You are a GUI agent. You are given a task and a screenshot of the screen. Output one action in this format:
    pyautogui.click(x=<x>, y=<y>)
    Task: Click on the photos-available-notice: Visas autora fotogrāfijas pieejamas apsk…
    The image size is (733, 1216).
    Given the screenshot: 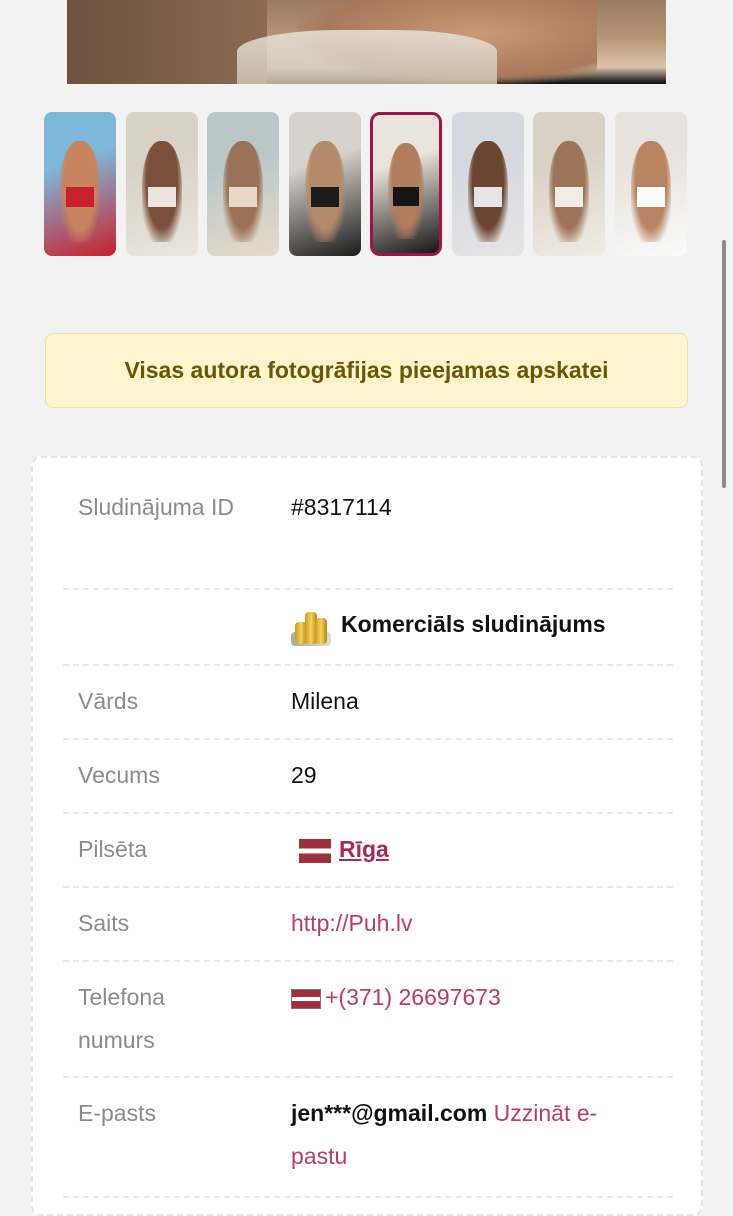 What is the action you would take?
    pyautogui.click(x=366, y=370)
    